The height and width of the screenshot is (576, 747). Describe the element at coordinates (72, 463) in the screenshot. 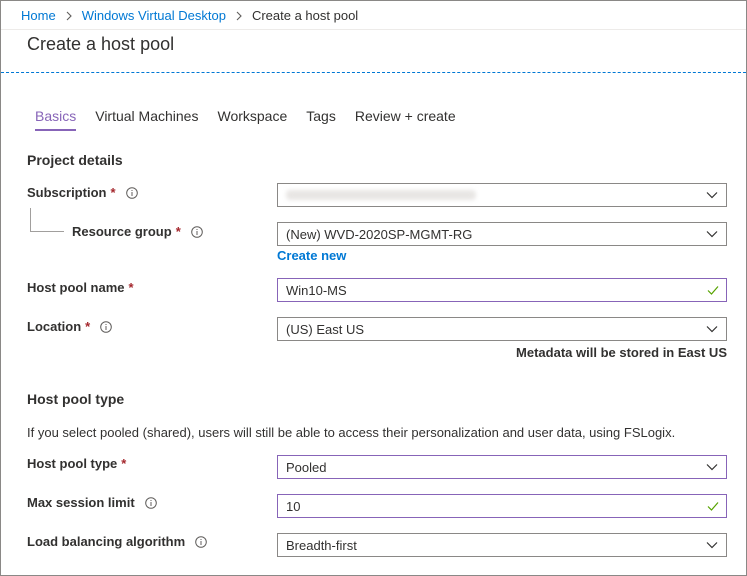

I see `host-pool-type-label-text: Host pool type` at that location.